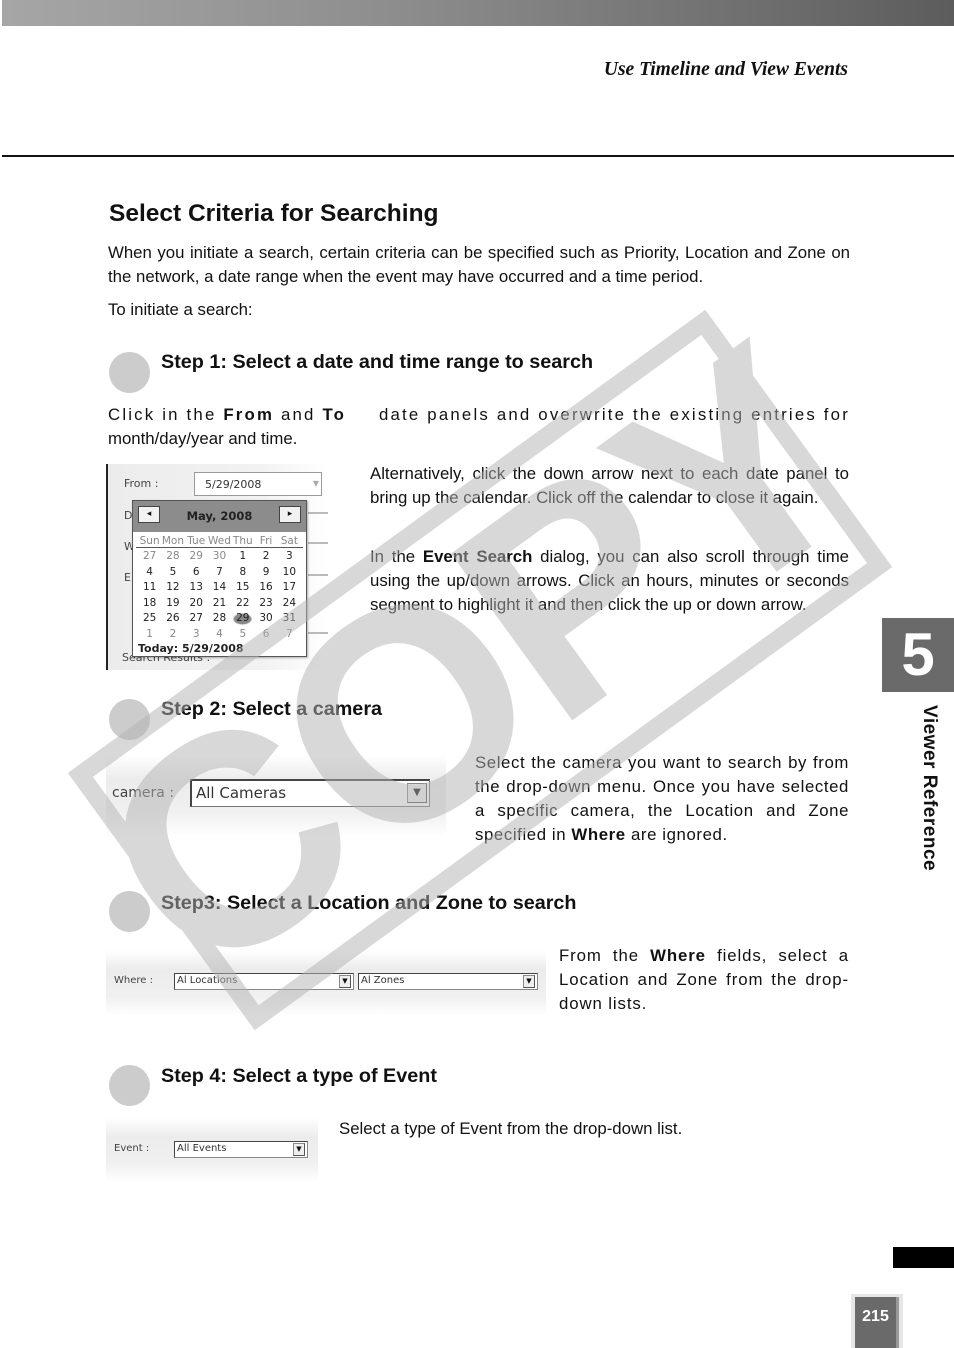 The width and height of the screenshot is (954, 1348). What do you see at coordinates (265, 573) in the screenshot?
I see `calendar-day: 9` at bounding box center [265, 573].